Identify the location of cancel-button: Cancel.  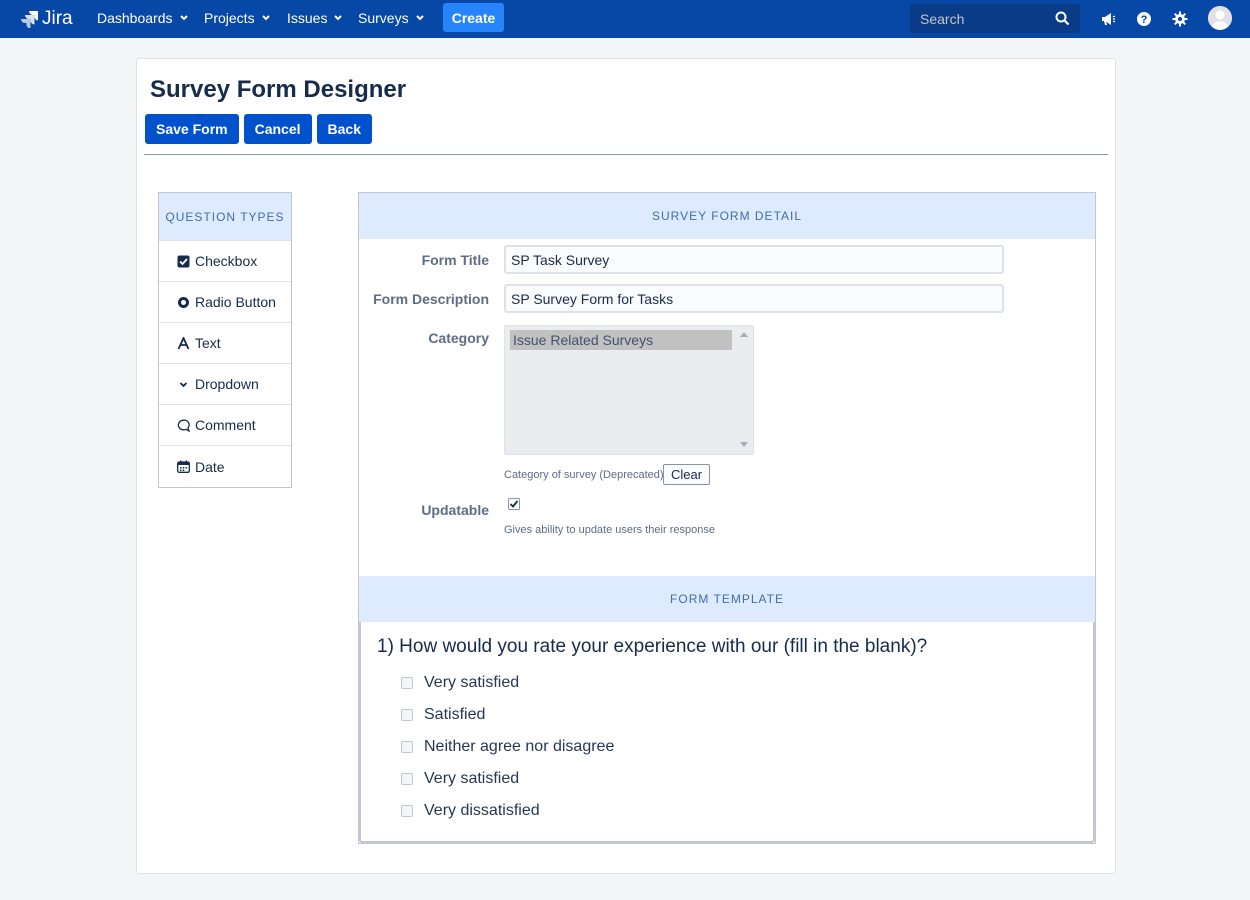
(277, 129).